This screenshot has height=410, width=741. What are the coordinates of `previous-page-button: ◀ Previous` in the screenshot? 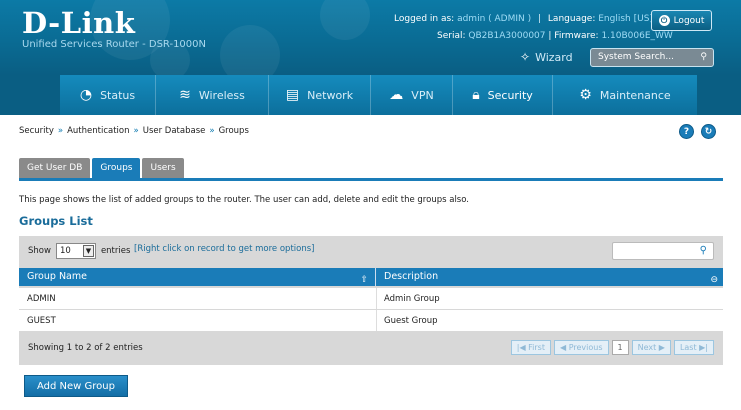 It's located at (581, 347).